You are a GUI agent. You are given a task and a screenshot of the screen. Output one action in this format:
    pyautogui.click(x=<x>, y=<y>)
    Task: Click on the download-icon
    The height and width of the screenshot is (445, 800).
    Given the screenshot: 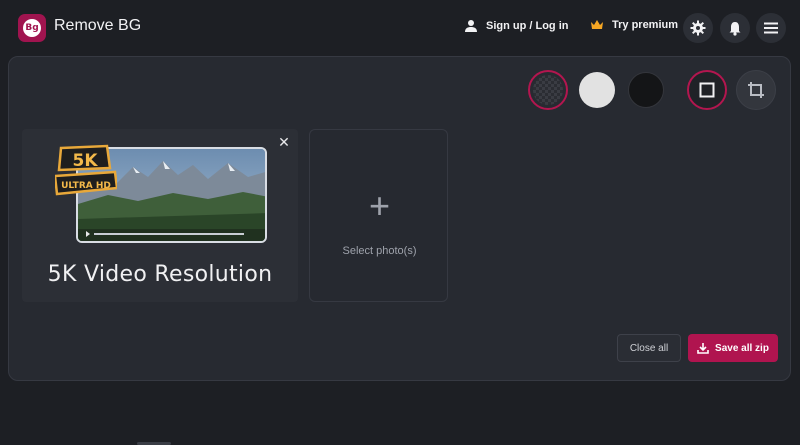 What is the action you would take?
    pyautogui.click(x=703, y=348)
    